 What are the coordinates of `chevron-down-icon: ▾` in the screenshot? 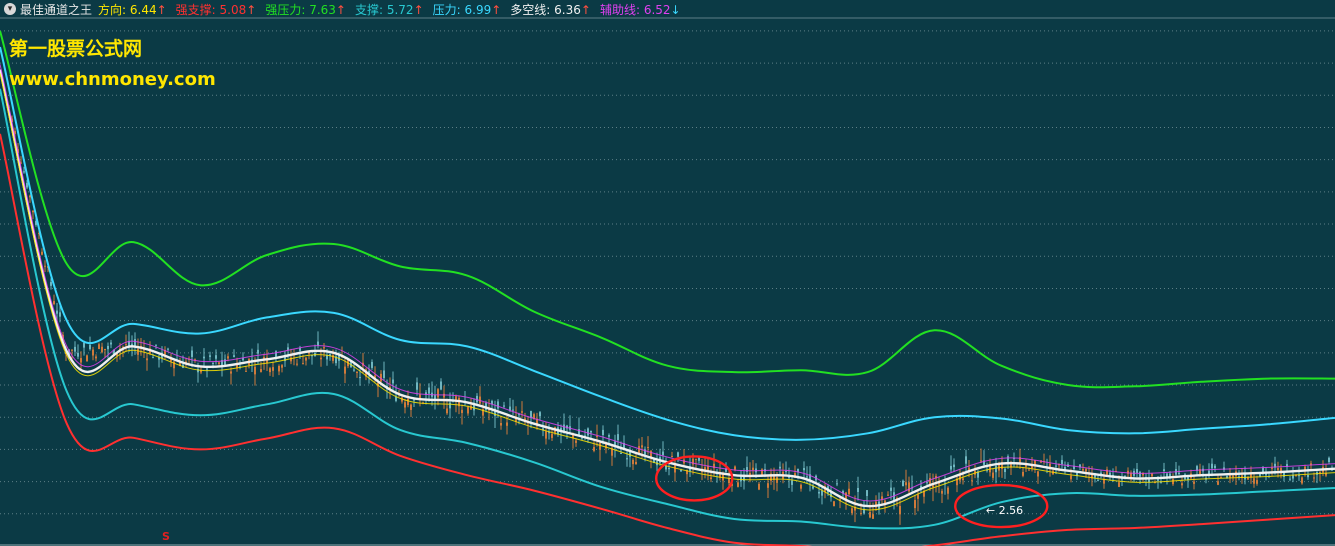 It's located at (10, 9).